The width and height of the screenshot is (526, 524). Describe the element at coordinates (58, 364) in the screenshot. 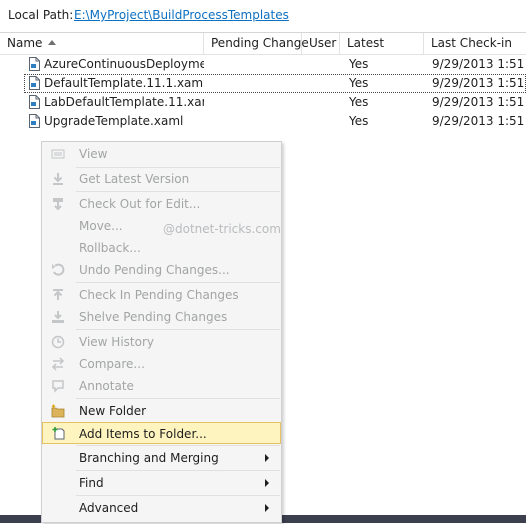

I see `compare-icon` at that location.